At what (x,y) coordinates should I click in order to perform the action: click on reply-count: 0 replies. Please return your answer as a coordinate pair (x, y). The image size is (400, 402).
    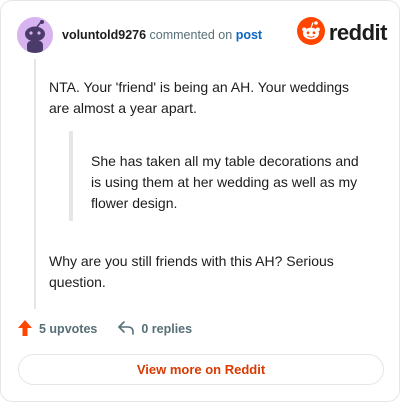
    Looking at the image, I should click on (167, 329).